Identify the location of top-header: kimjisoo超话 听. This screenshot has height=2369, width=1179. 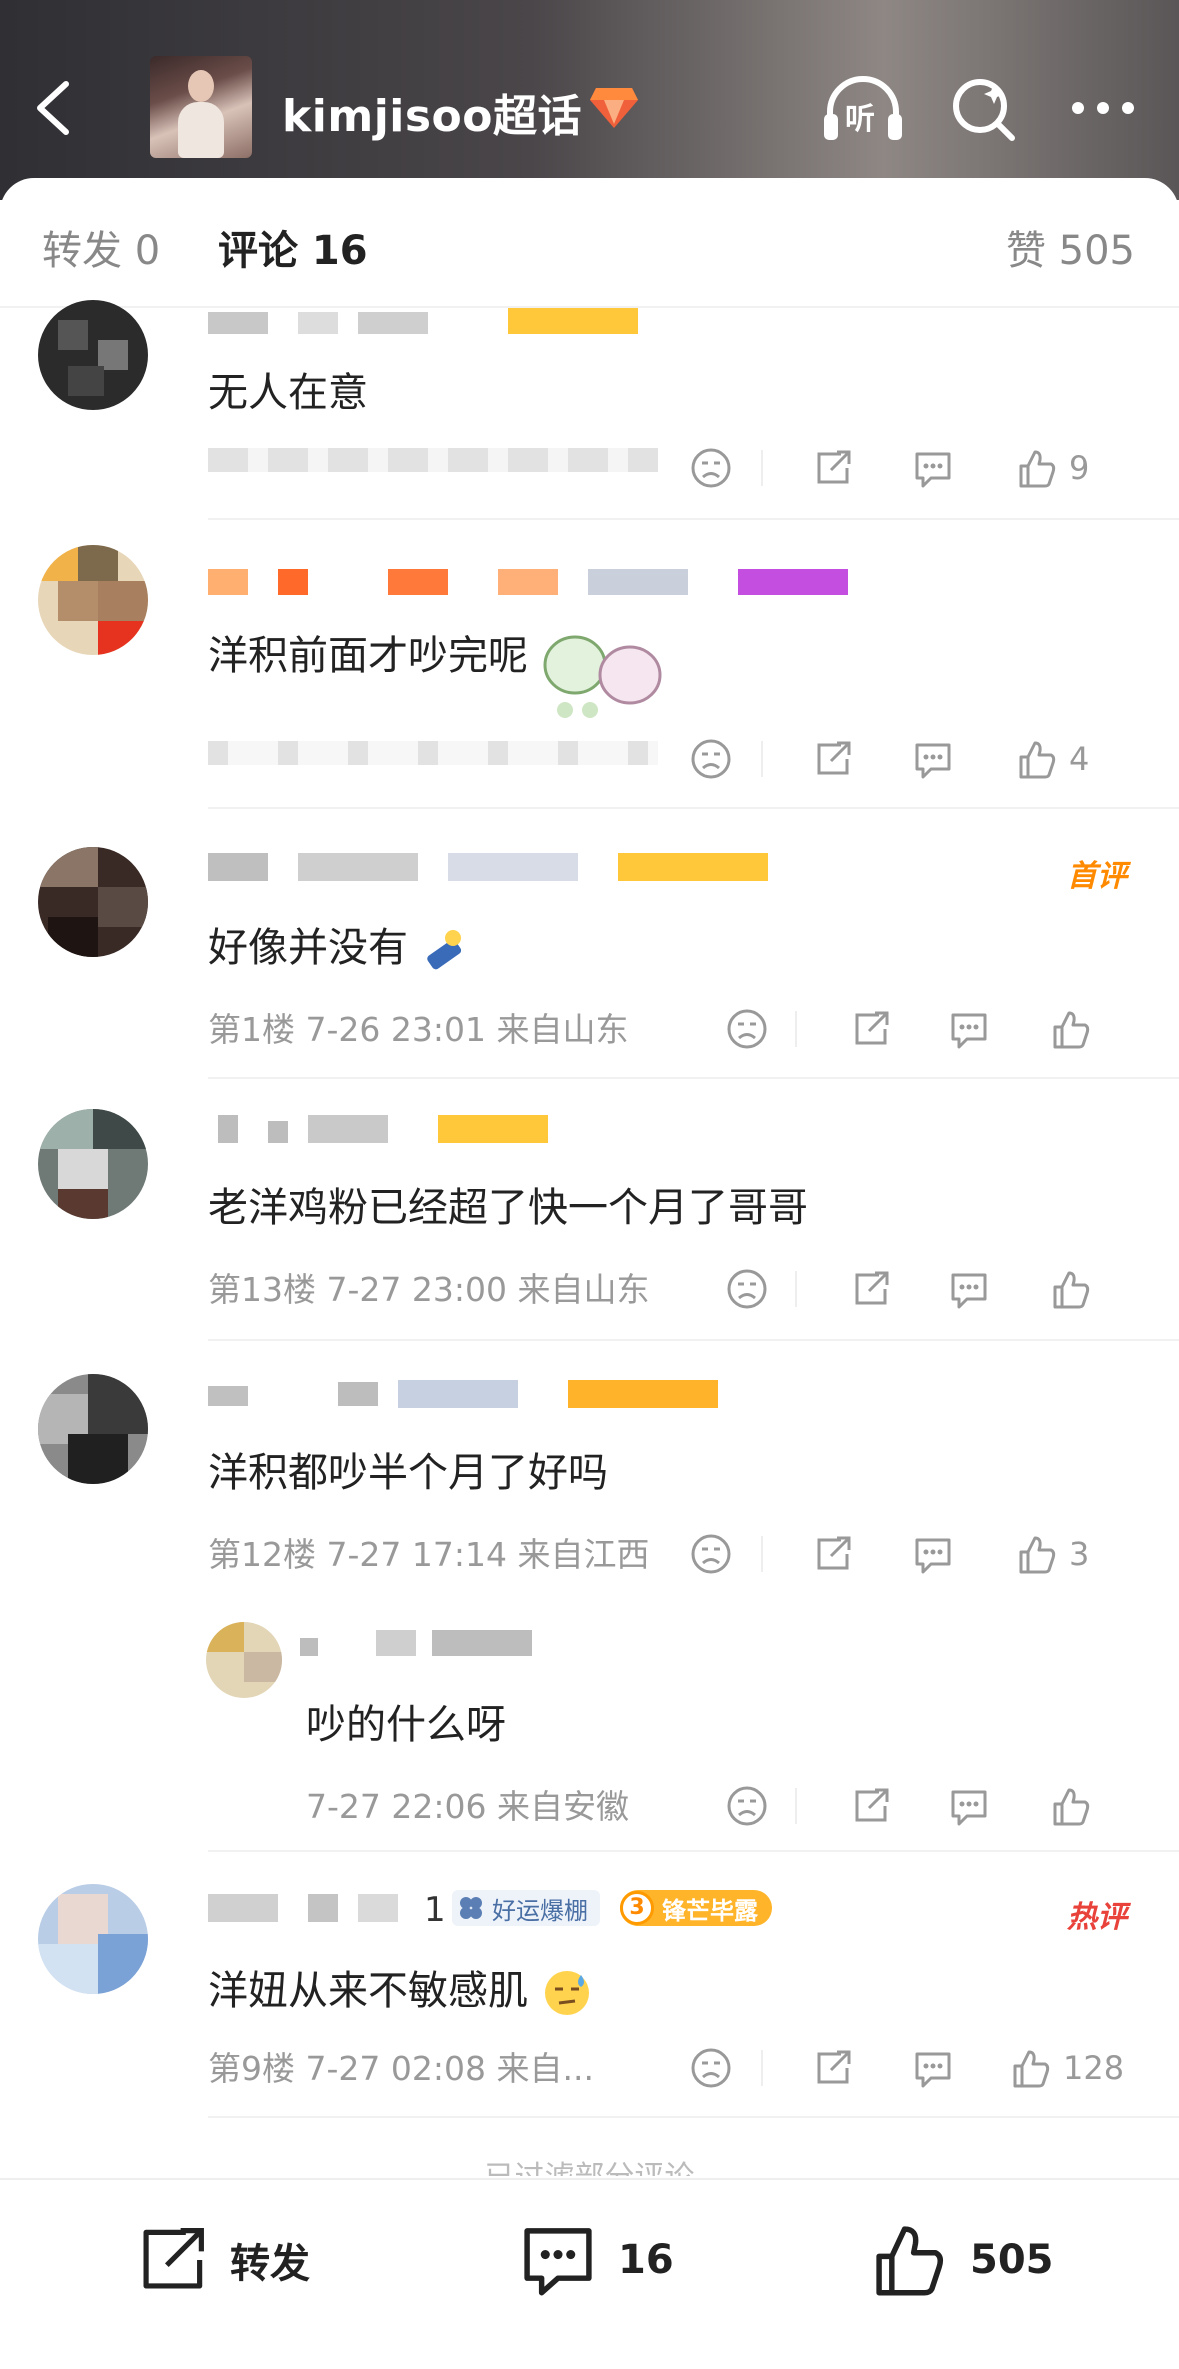
(589, 100).